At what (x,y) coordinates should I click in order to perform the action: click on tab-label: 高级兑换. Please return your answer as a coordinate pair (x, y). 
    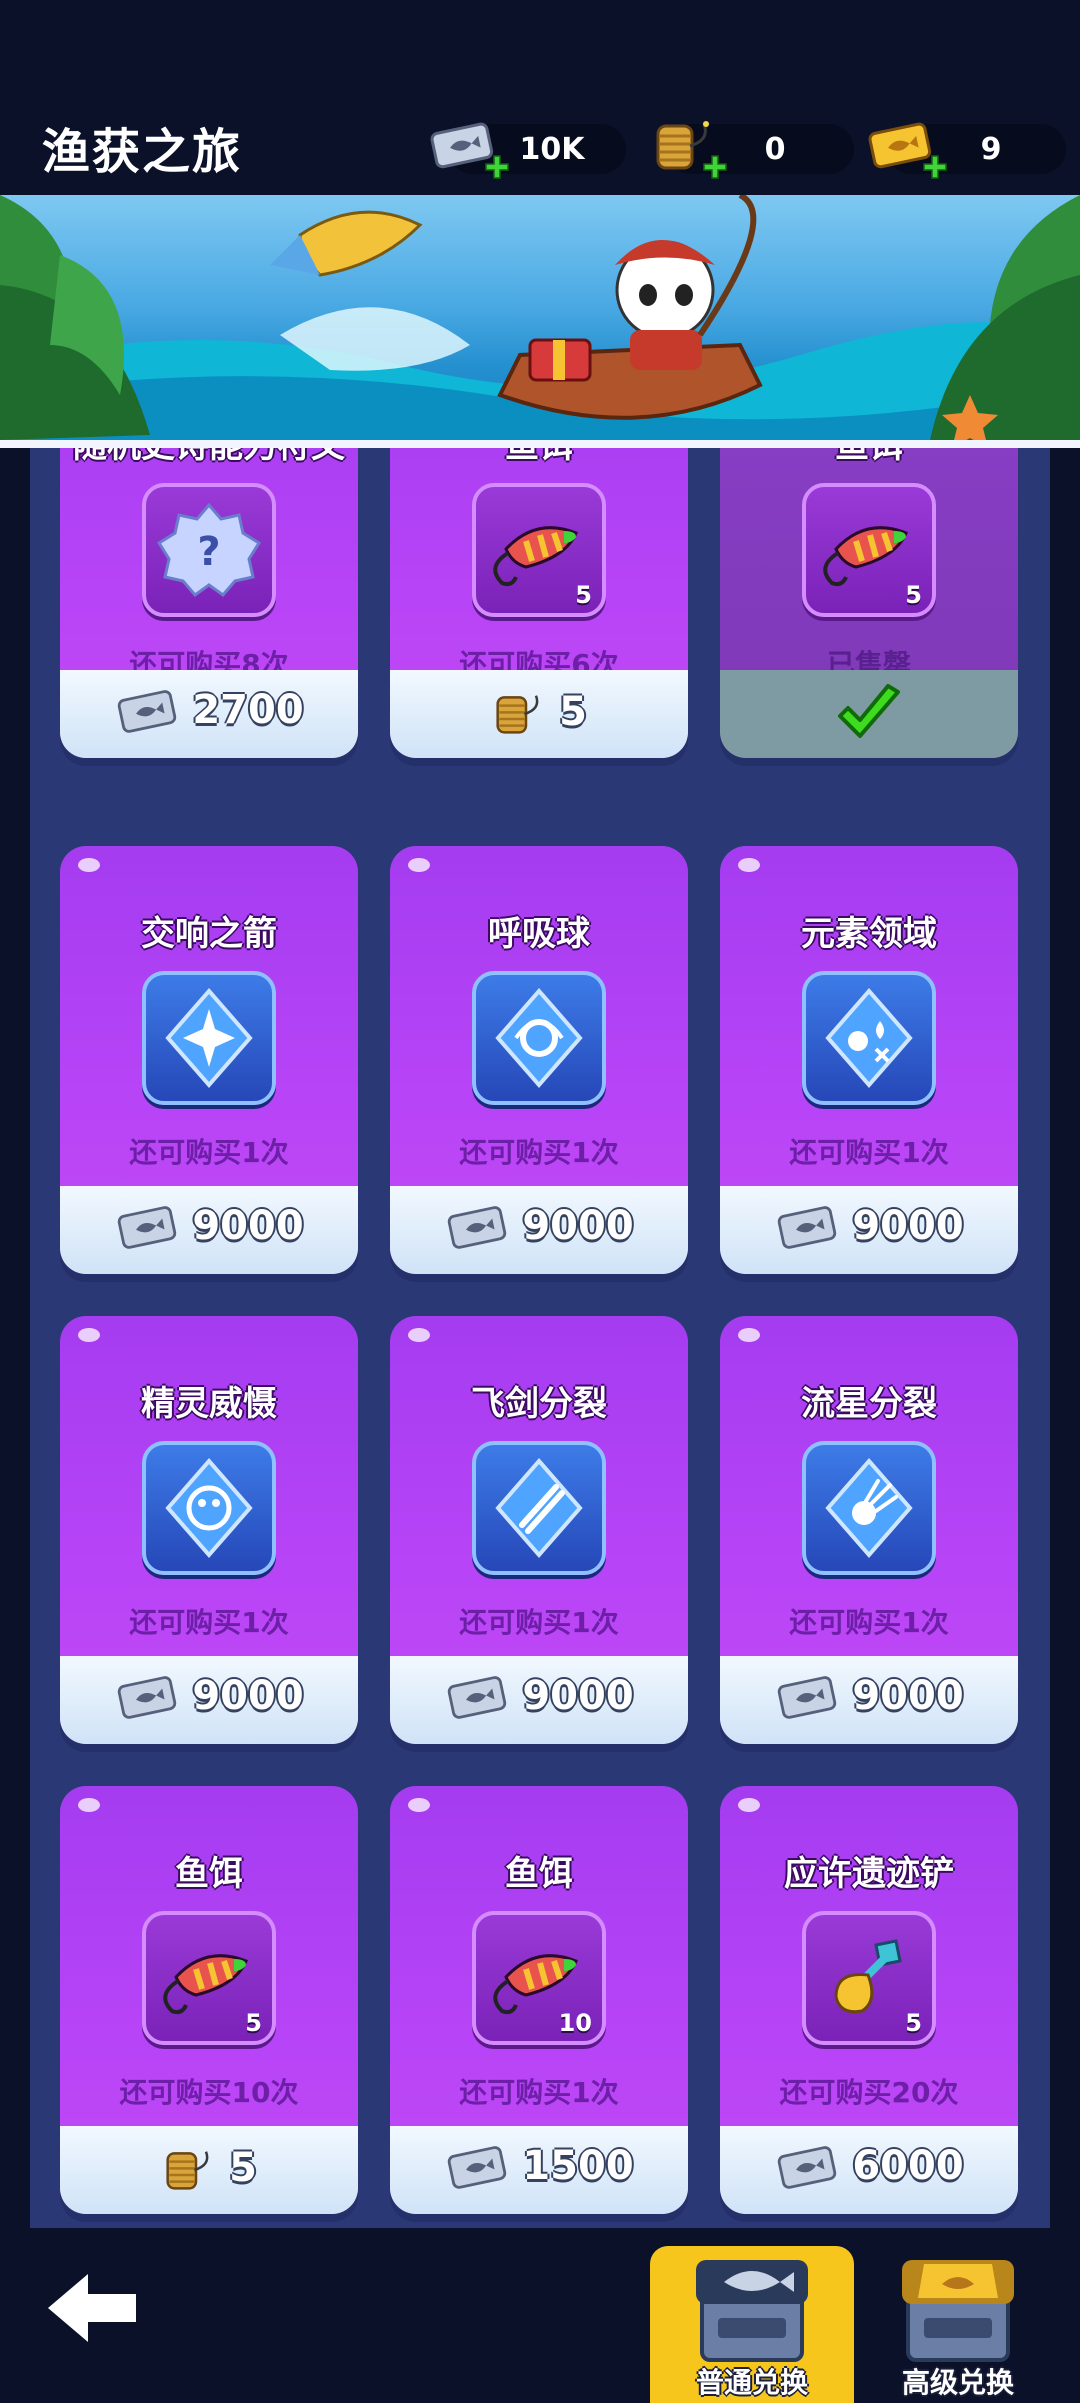
    Looking at the image, I should click on (957, 2382).